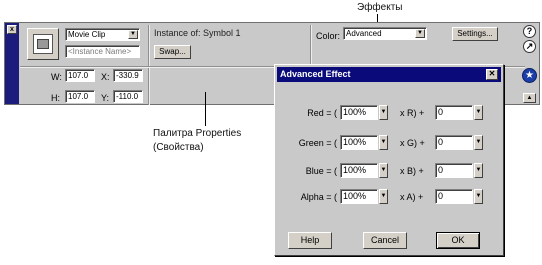  What do you see at coordinates (87, 34) in the screenshot?
I see `symbol-type-value: Movie Clip` at bounding box center [87, 34].